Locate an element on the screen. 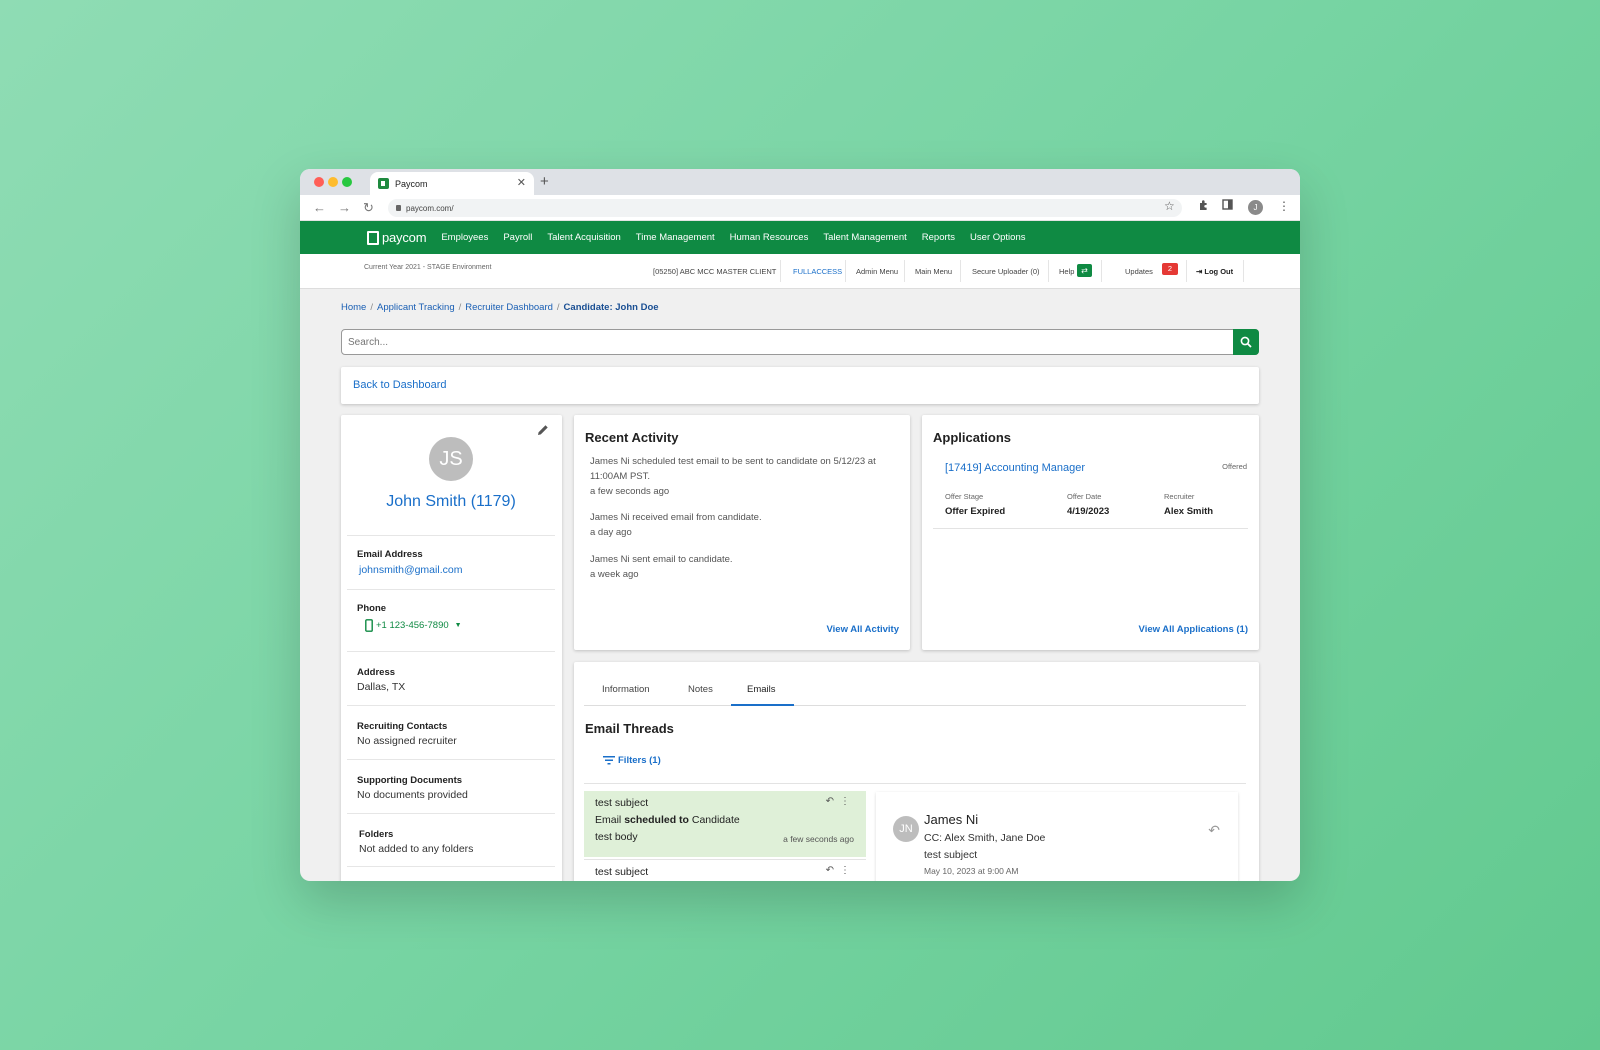 The image size is (1600, 1050). nav-reports: Reports is located at coordinates (938, 237).